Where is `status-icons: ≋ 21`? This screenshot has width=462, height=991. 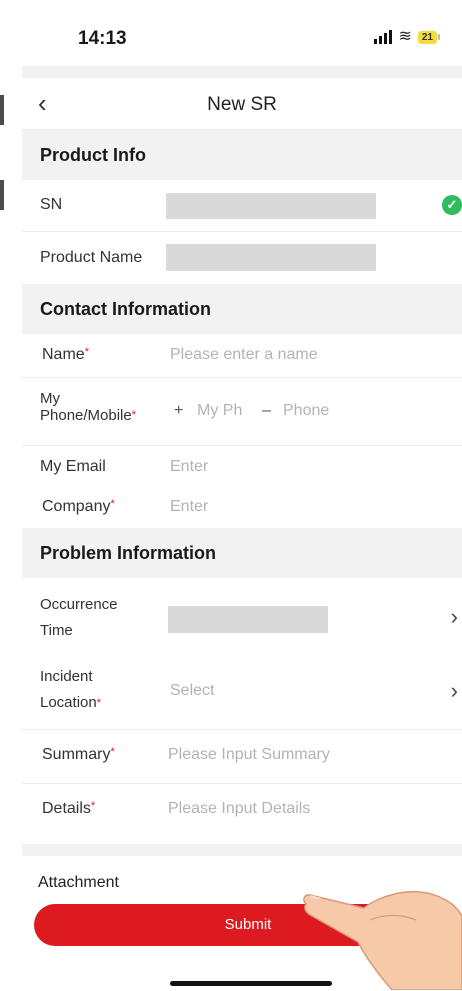
status-icons: ≋ 21 is located at coordinates (407, 36).